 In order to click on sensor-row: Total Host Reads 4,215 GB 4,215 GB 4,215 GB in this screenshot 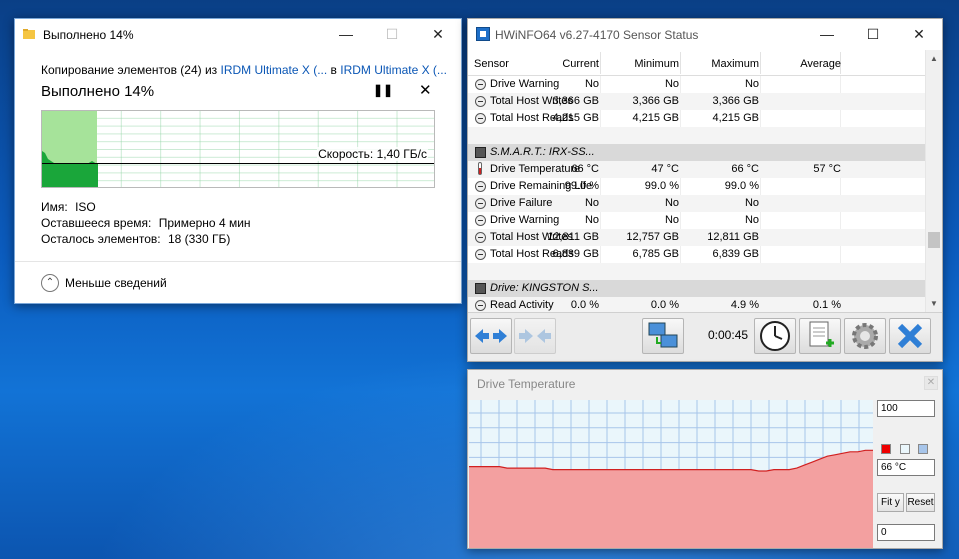, I will do `click(696, 118)`.